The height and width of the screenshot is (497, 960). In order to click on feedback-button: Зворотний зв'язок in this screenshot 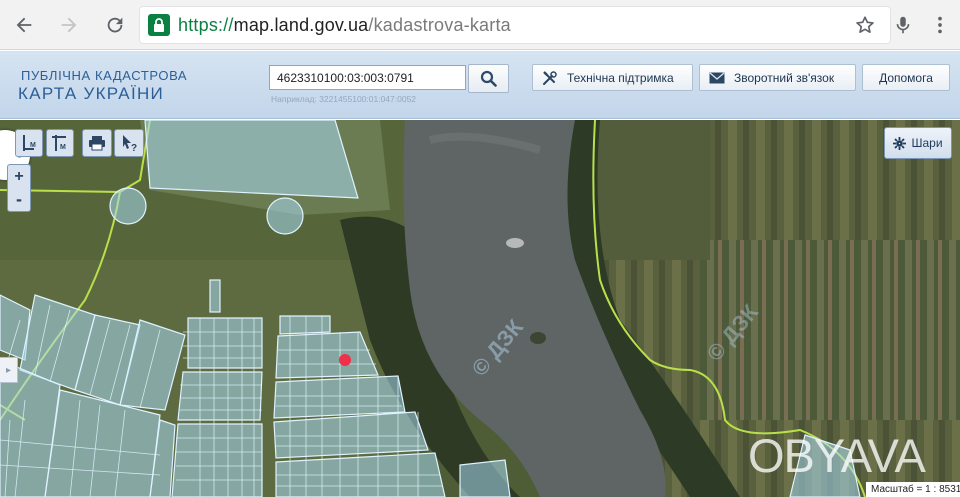, I will do `click(777, 77)`.